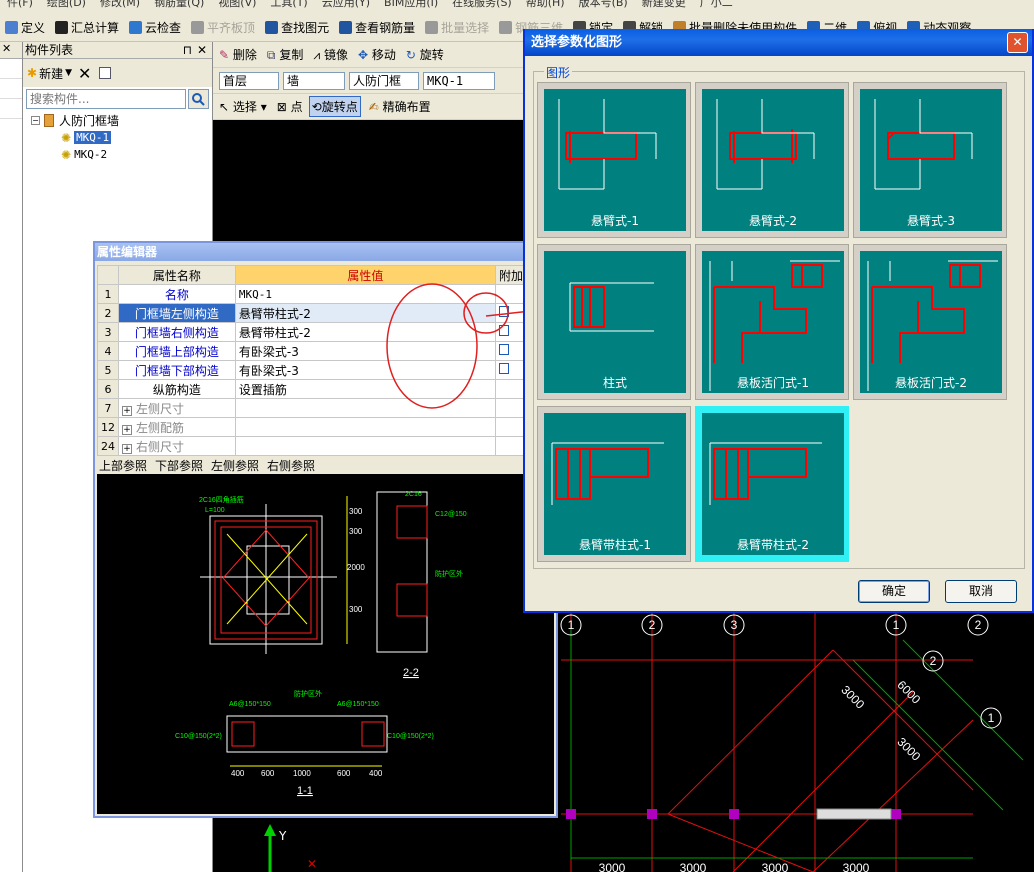 This screenshot has height=872, width=1034. I want to click on move-button: ✥ 移动, so click(377, 54).